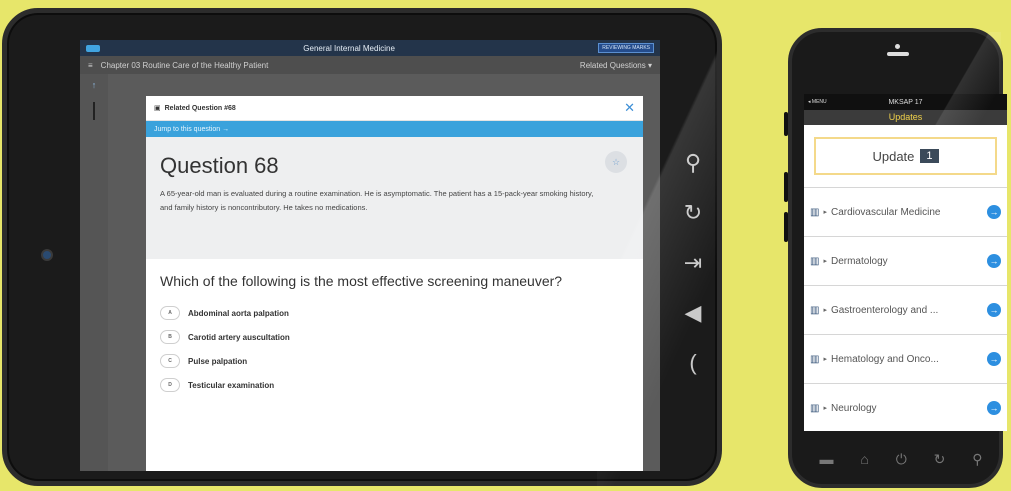 This screenshot has height=491, width=1011. I want to click on phone-nav-bar: ◂ MENU MKSAP 17, so click(905, 102).